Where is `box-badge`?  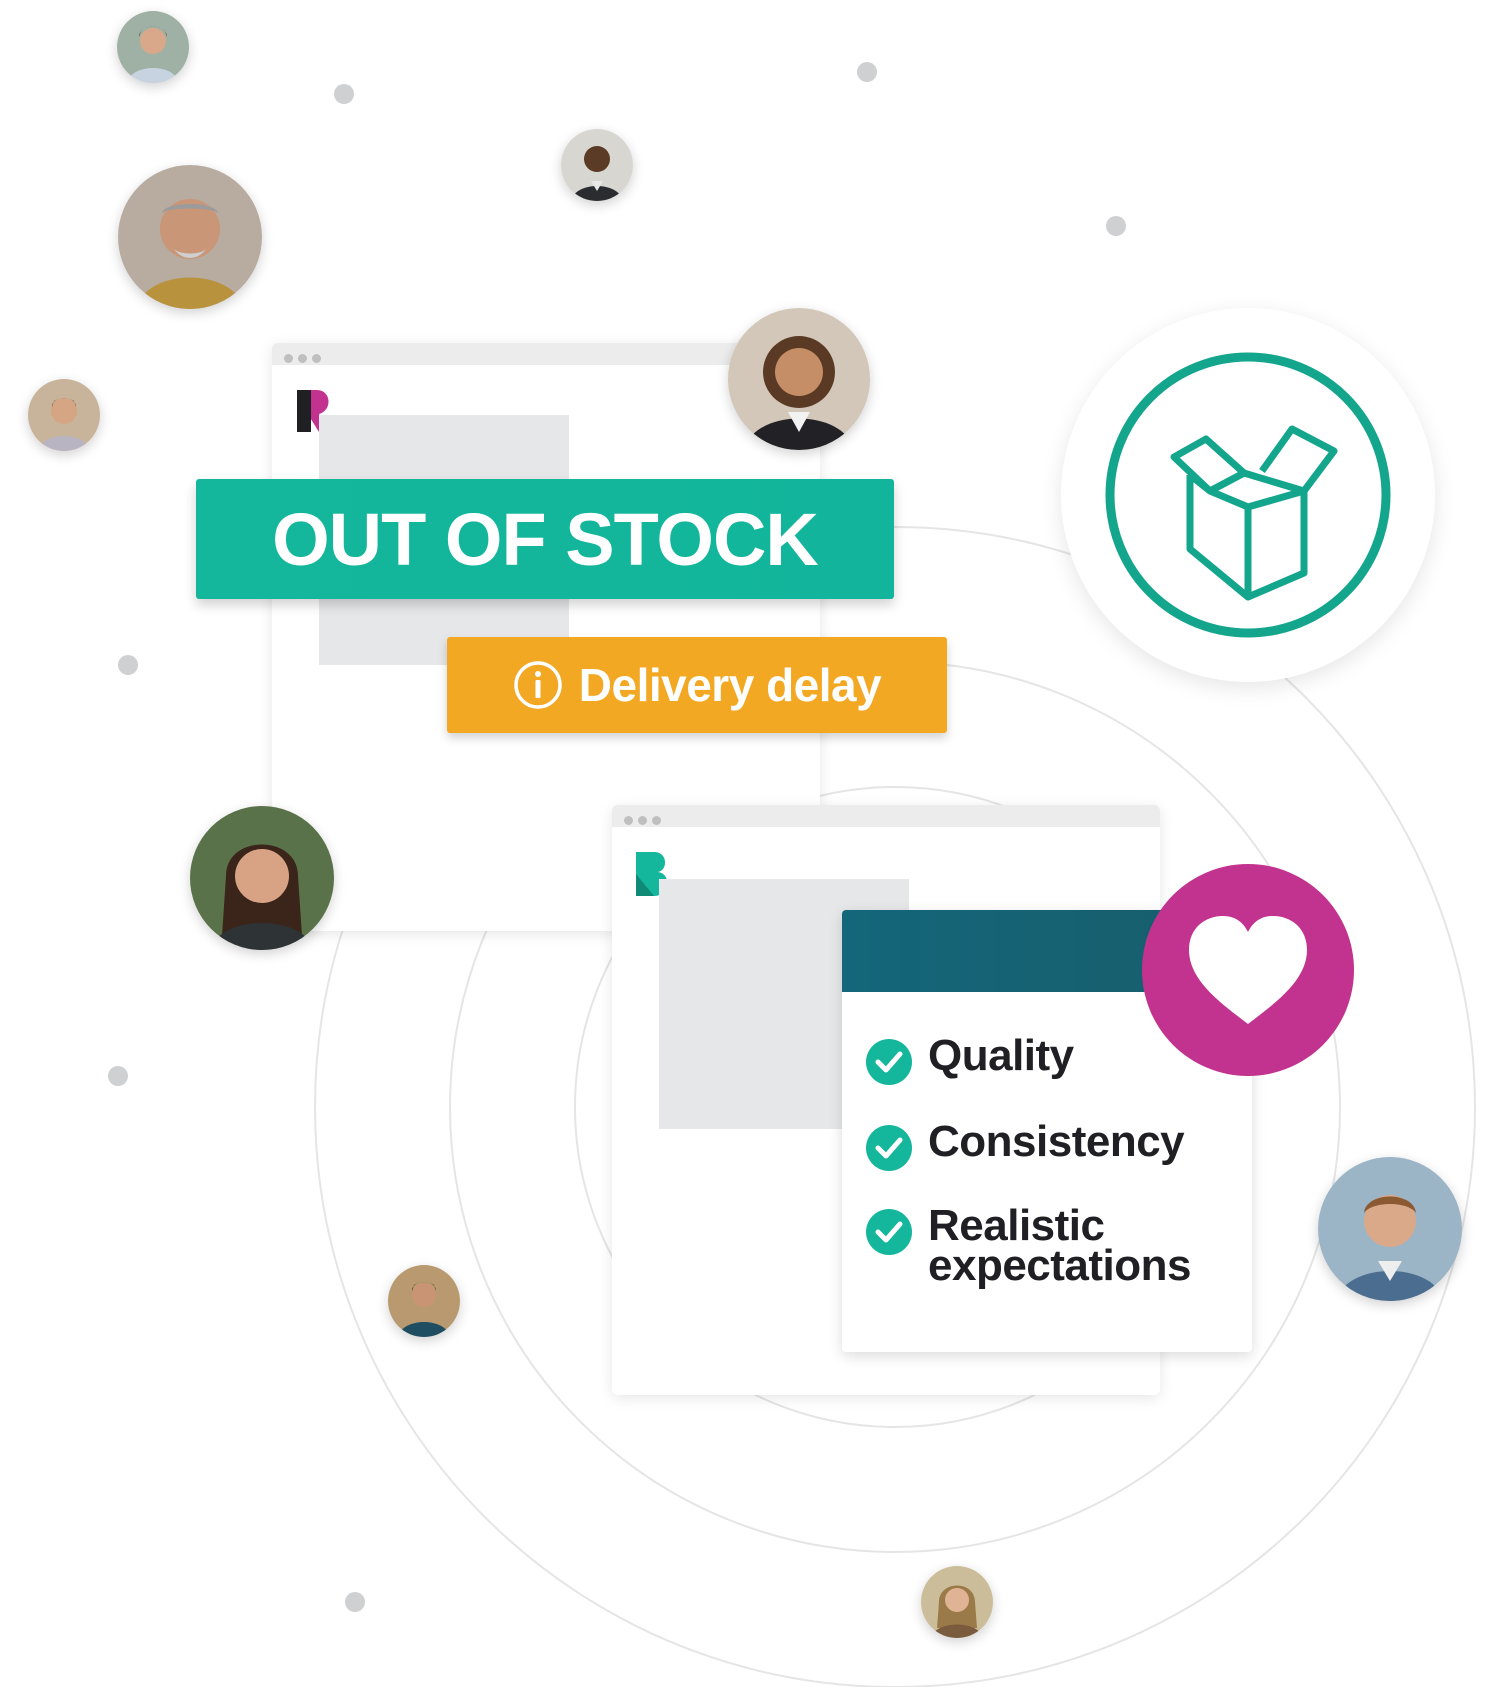
box-badge is located at coordinates (1248, 495).